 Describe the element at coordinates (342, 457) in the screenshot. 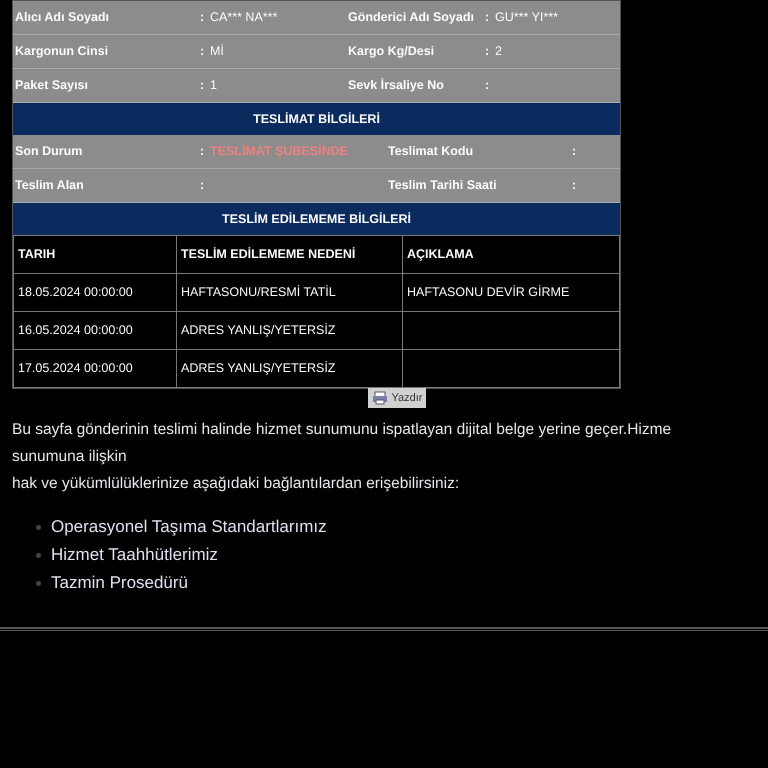

I see `notice-paragraph: Bu sayfa gönderinin teslimi halinde hizmet sunumunu ispatlayan dijital belge yerine geçer.Hizme sunumuna ilişkin hak ve yükümlülüklerinize aşağıdaki bağlantılardan erişebilirsiniz:` at that location.